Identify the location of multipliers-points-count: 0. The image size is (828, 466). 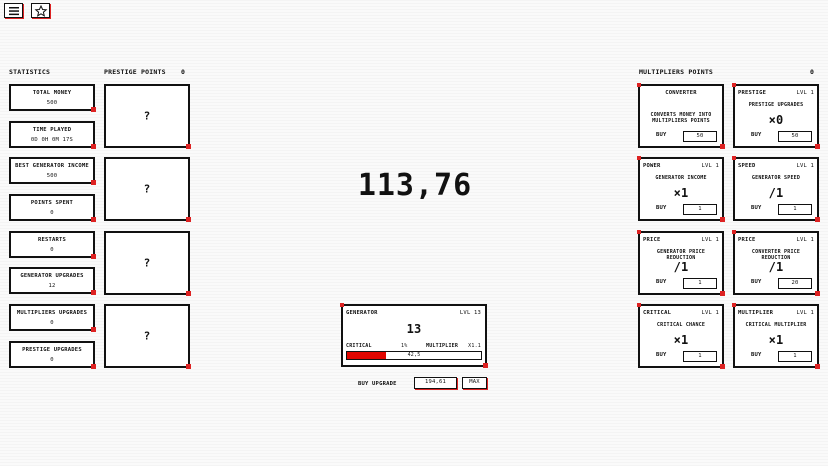
(812, 72).